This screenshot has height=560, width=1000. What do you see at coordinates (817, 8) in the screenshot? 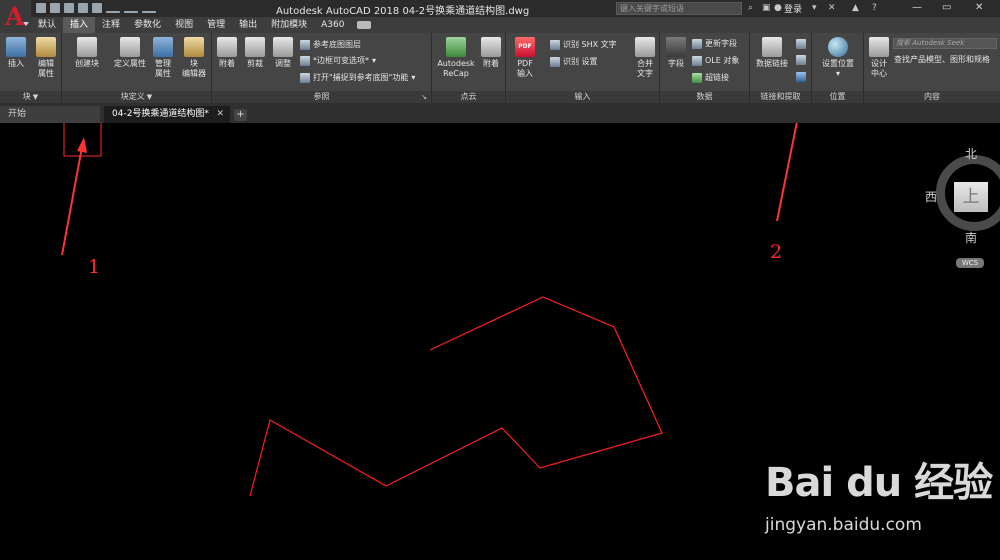
I see `login-dropdown-icon: ▾` at bounding box center [817, 8].